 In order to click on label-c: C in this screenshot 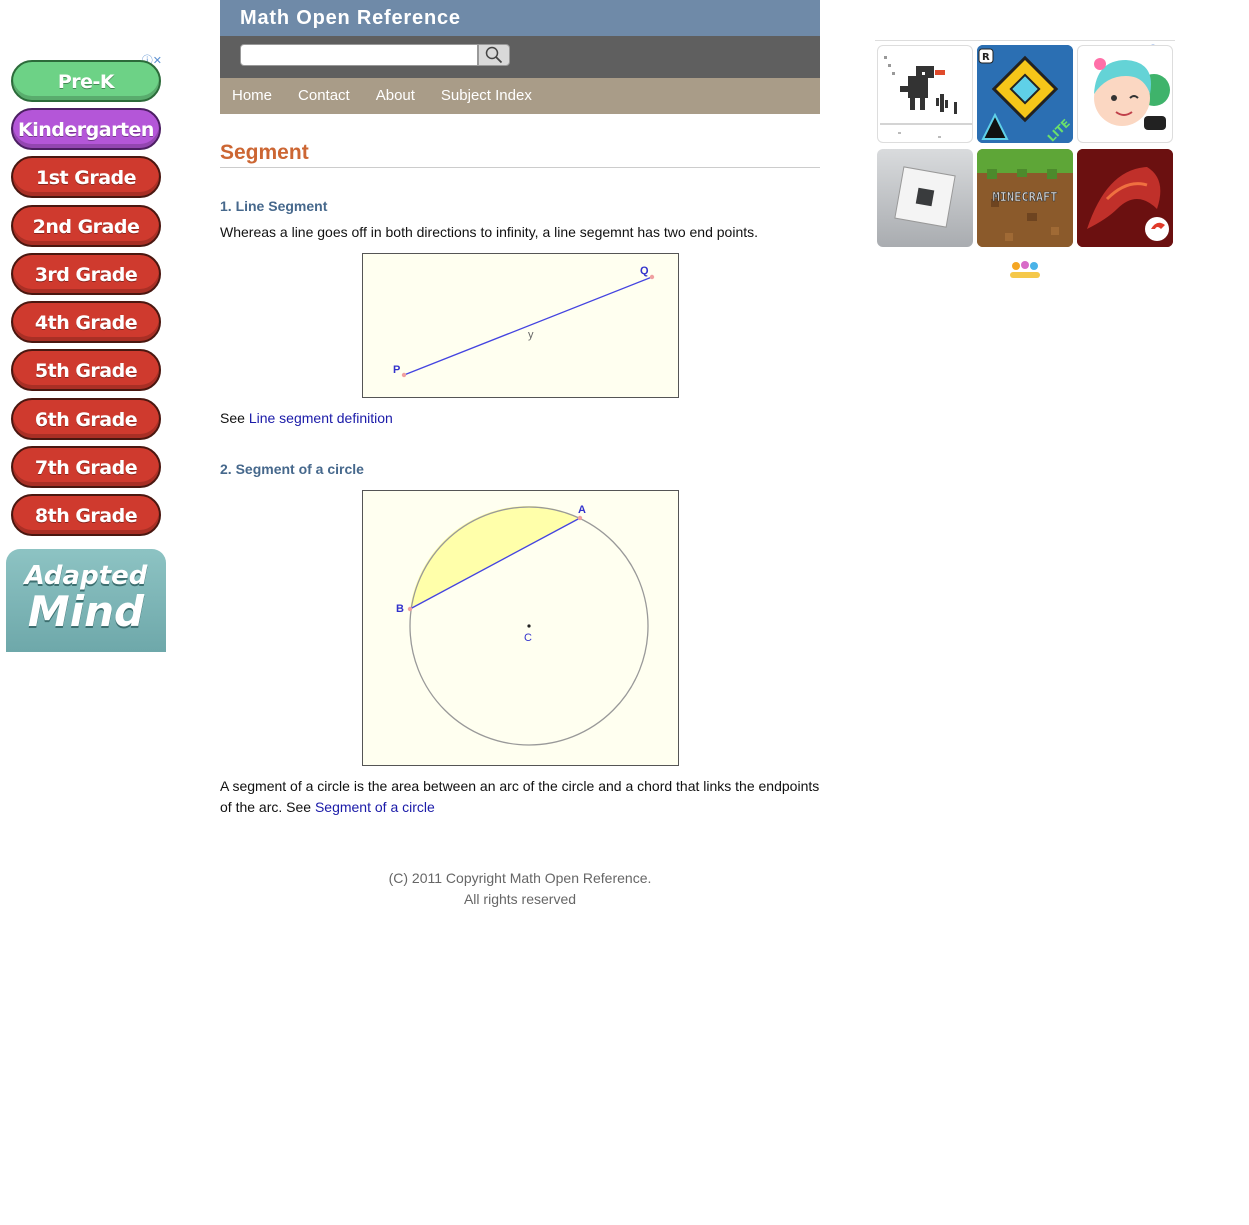, I will do `click(528, 638)`.